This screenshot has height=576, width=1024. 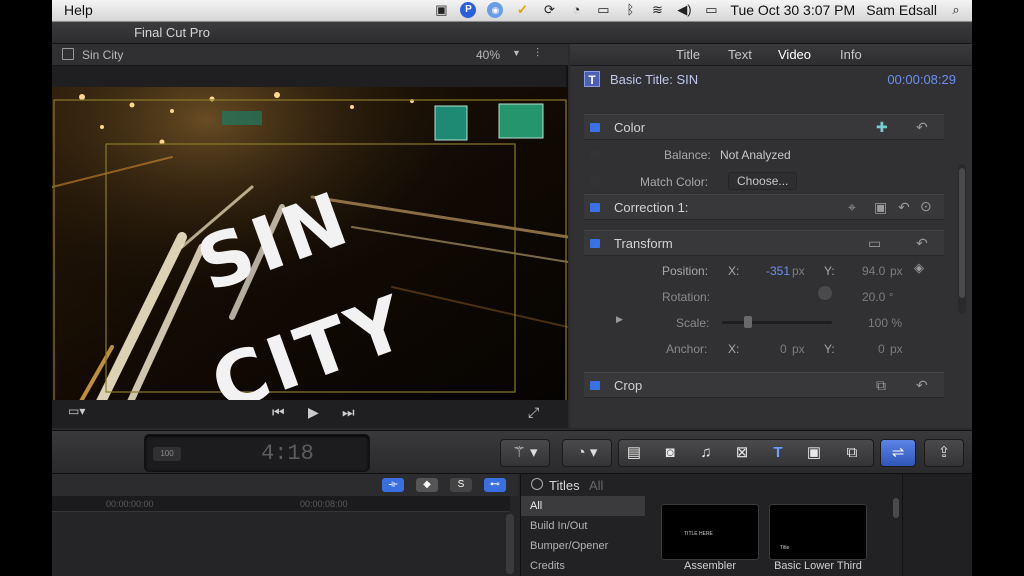 What do you see at coordinates (818, 566) in the screenshot?
I see `thumbnail-label-basic-lower-third: Basic Lower Third` at bounding box center [818, 566].